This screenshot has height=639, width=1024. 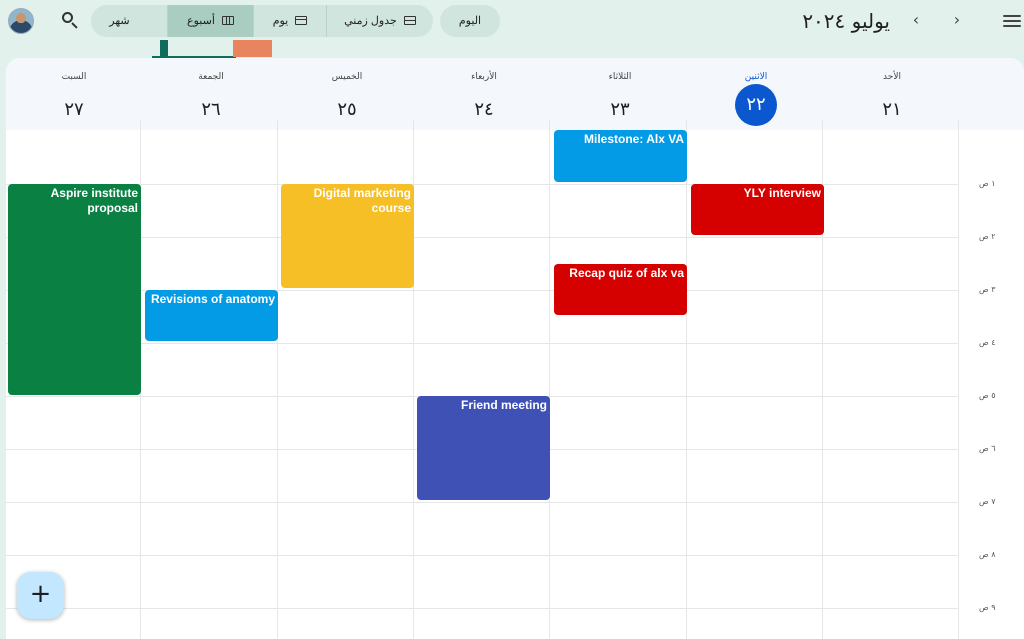 What do you see at coordinates (227, 20) in the screenshot?
I see `week-view-icon` at bounding box center [227, 20].